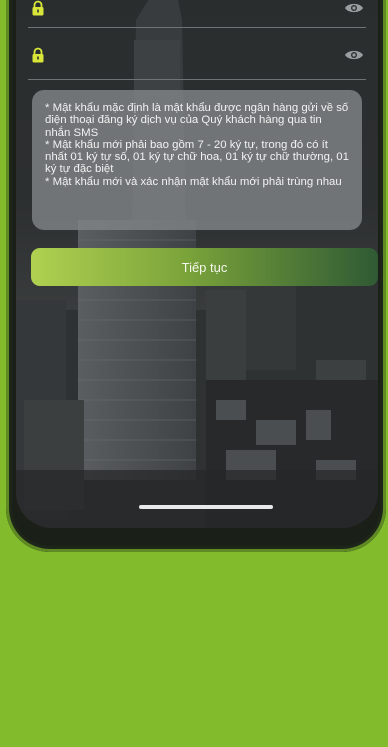 The image size is (388, 747). I want to click on home-indicator, so click(206, 507).